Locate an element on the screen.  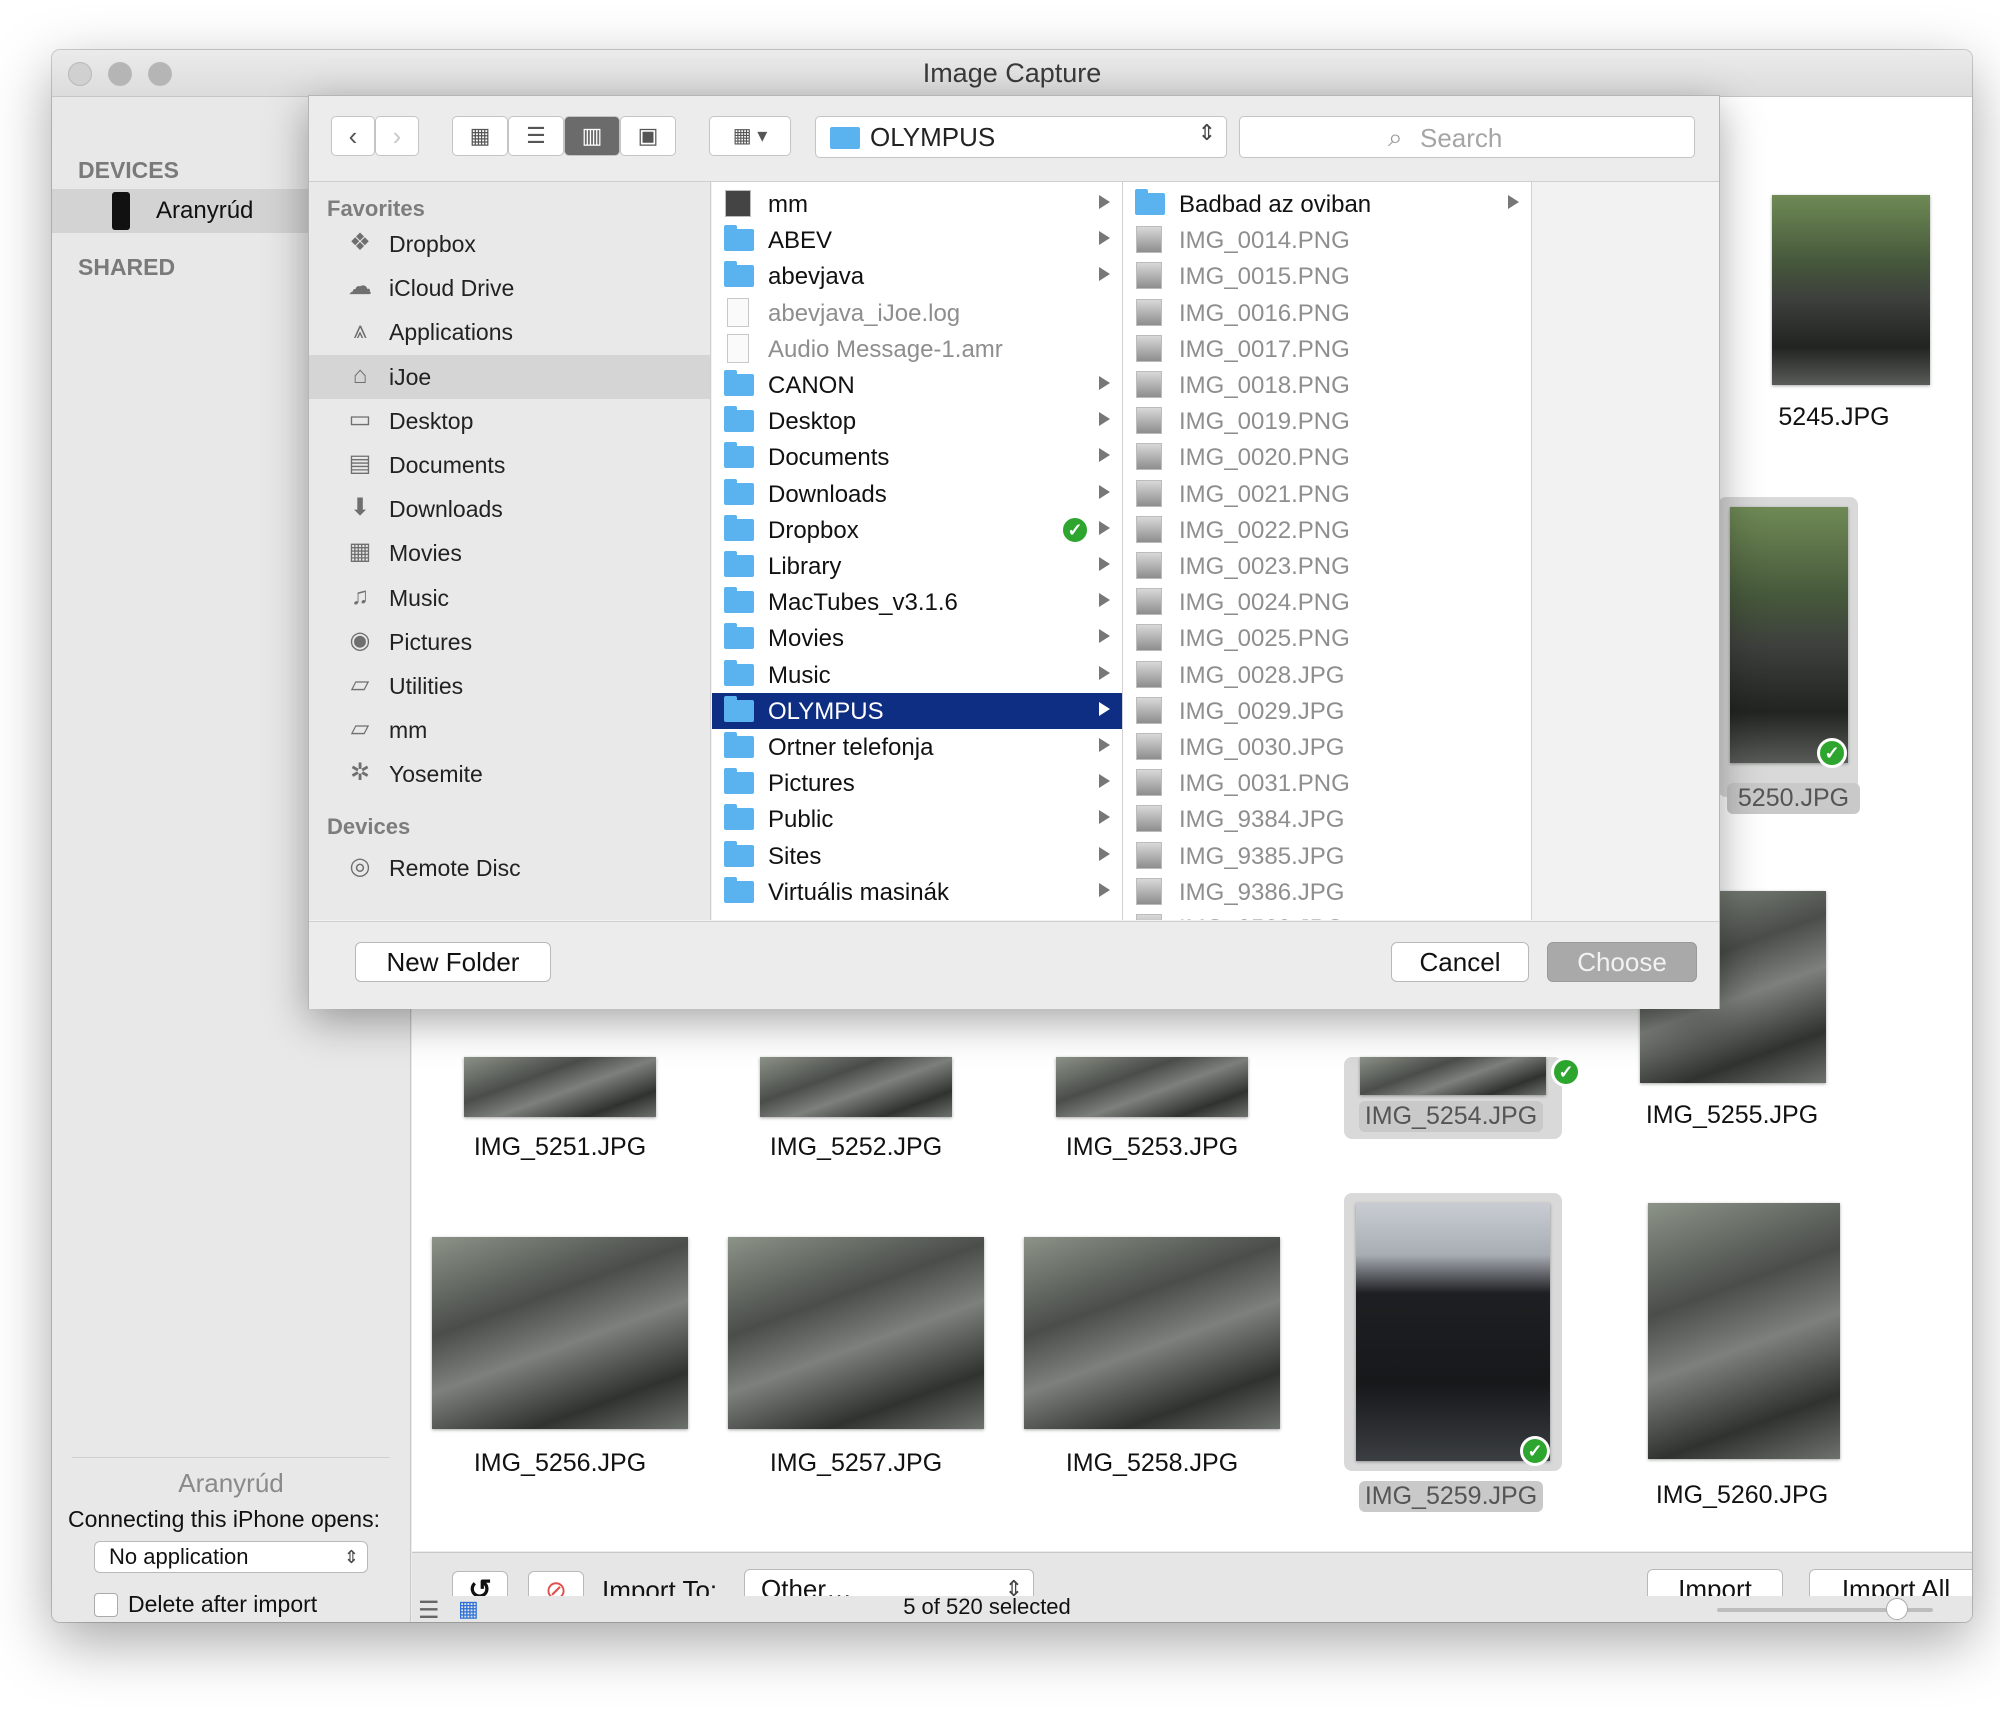
list-item: IMG_0018.PNG is located at coordinates (1327, 385).